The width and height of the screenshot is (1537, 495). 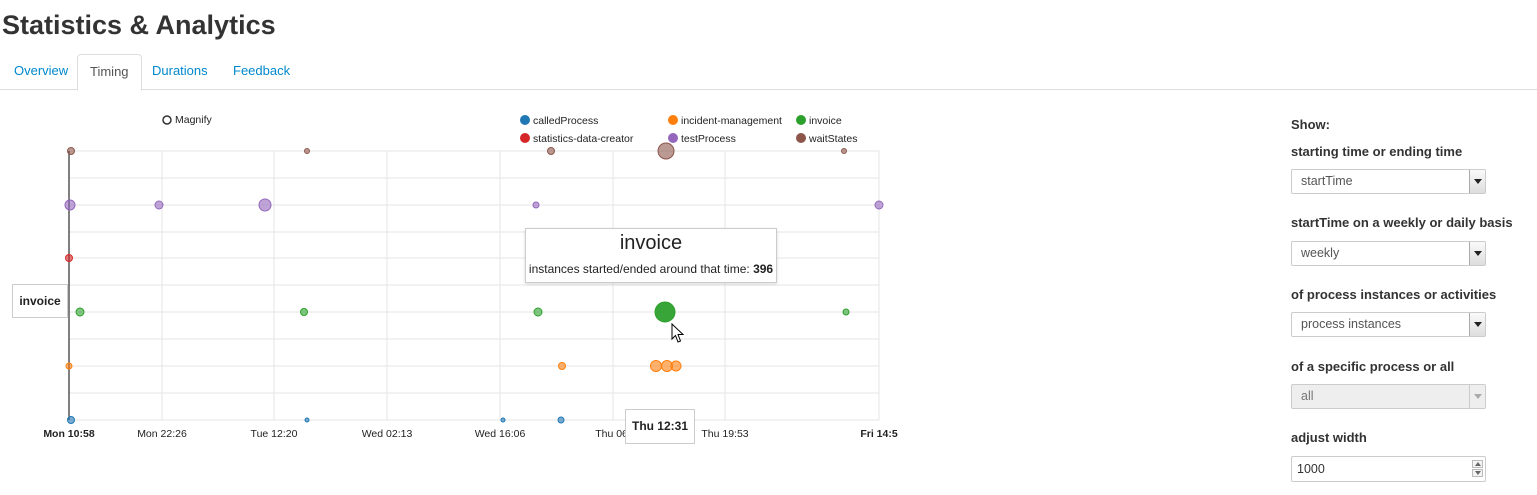 What do you see at coordinates (879, 434) in the screenshot?
I see `x-tick-label: Fri 14:5` at bounding box center [879, 434].